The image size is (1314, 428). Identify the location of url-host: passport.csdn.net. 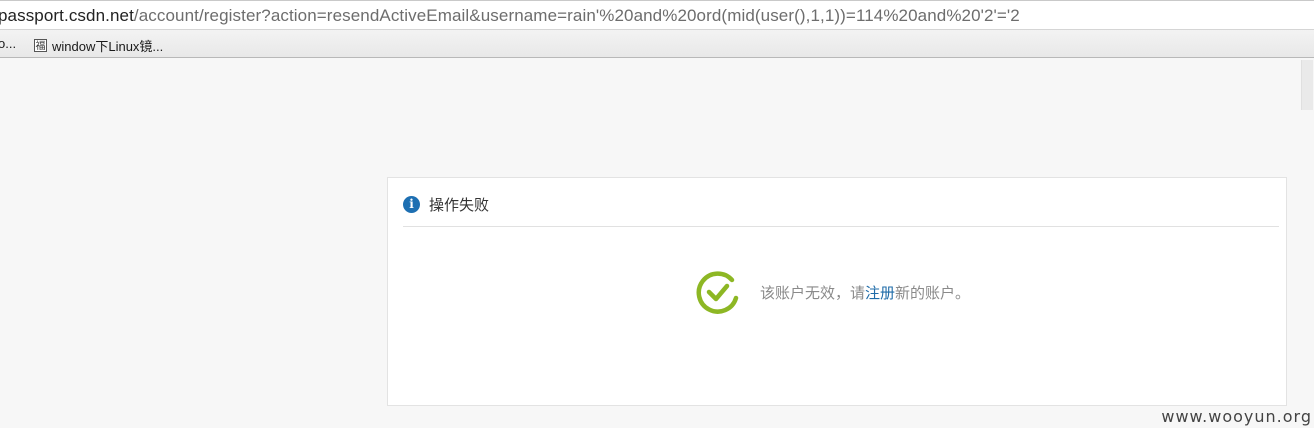
(67, 15).